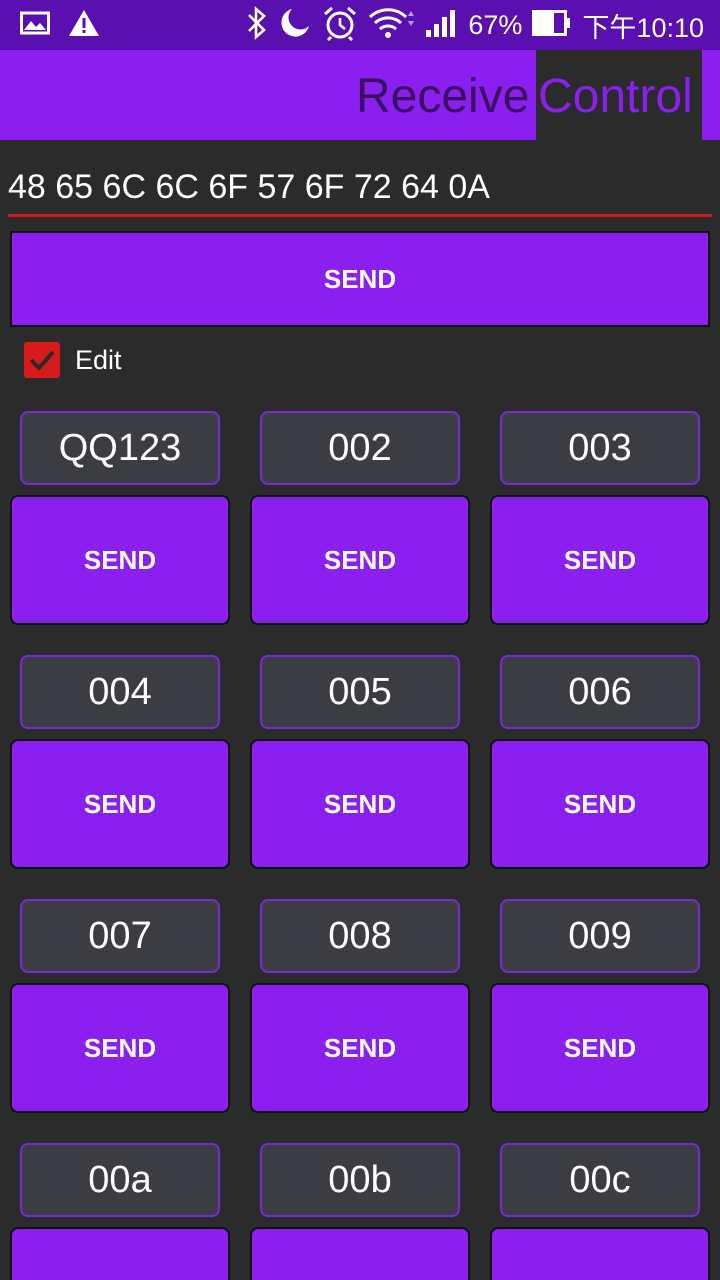 The height and width of the screenshot is (1280, 720). I want to click on preset-send-button-1: SEND, so click(120, 560).